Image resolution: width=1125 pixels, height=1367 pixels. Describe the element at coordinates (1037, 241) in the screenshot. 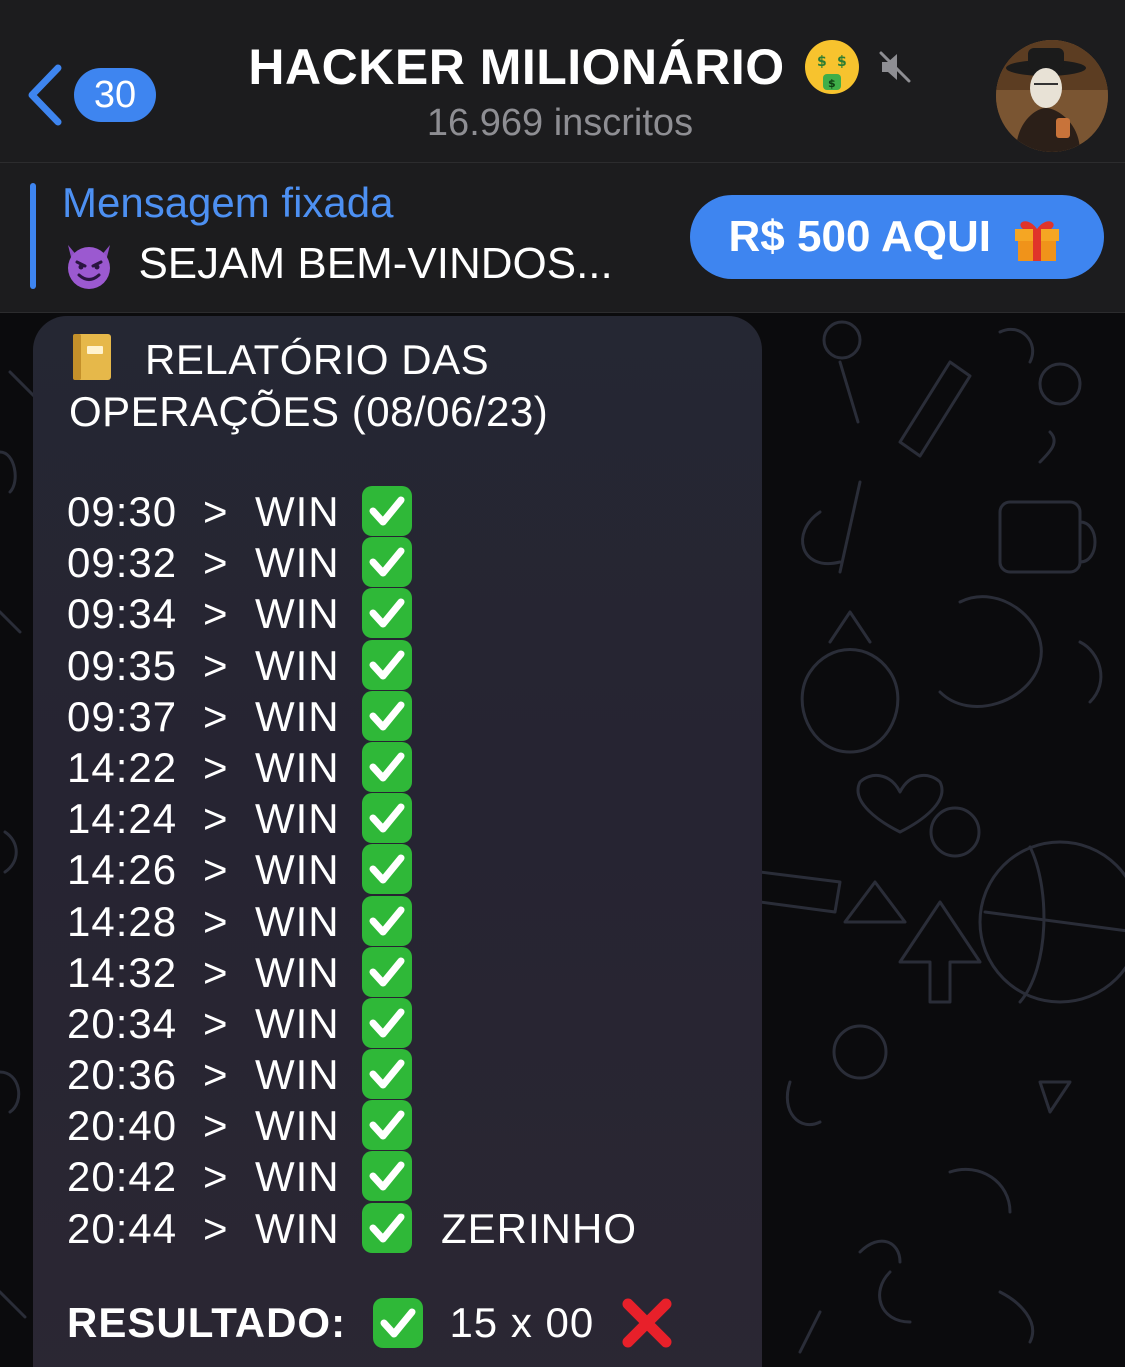

I see `gift-icon` at that location.